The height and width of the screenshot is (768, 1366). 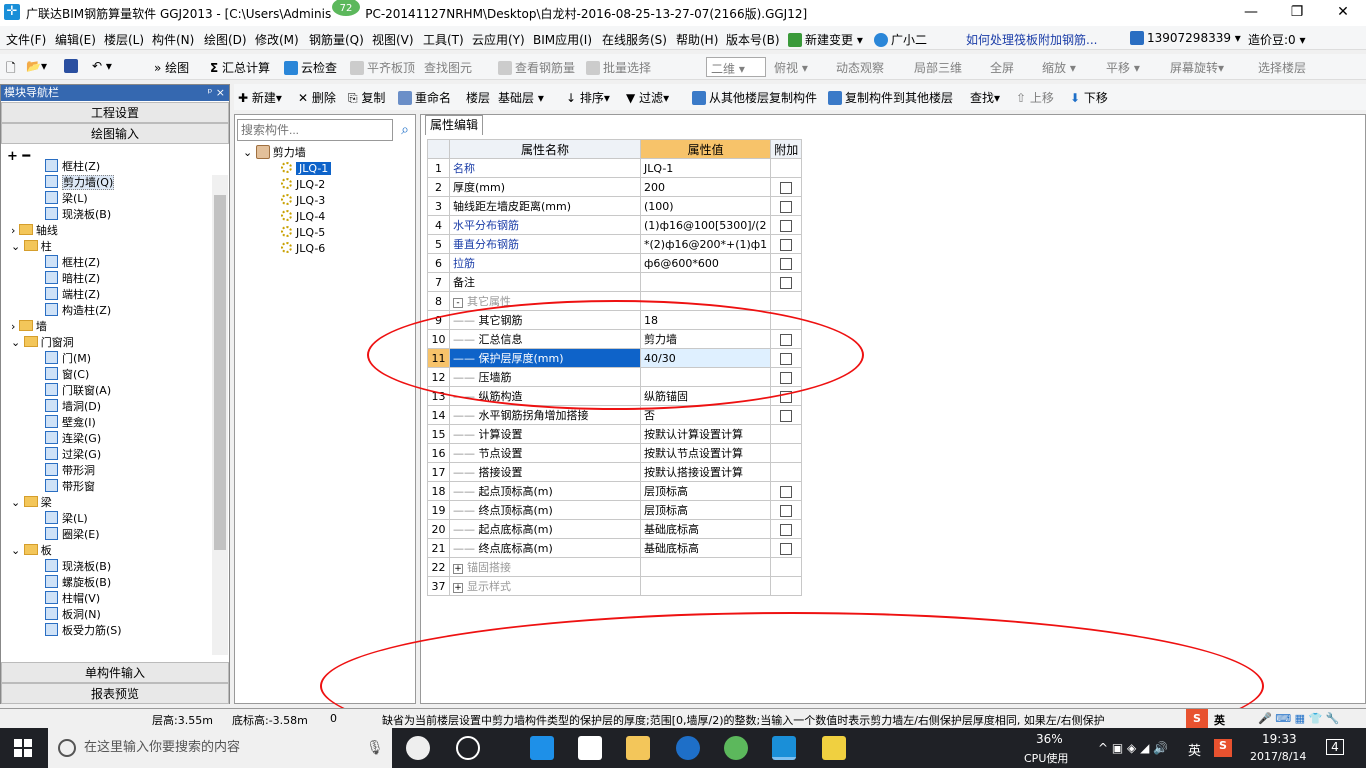 I want to click on nav-item: 剪力墙(Q), so click(x=80, y=183).